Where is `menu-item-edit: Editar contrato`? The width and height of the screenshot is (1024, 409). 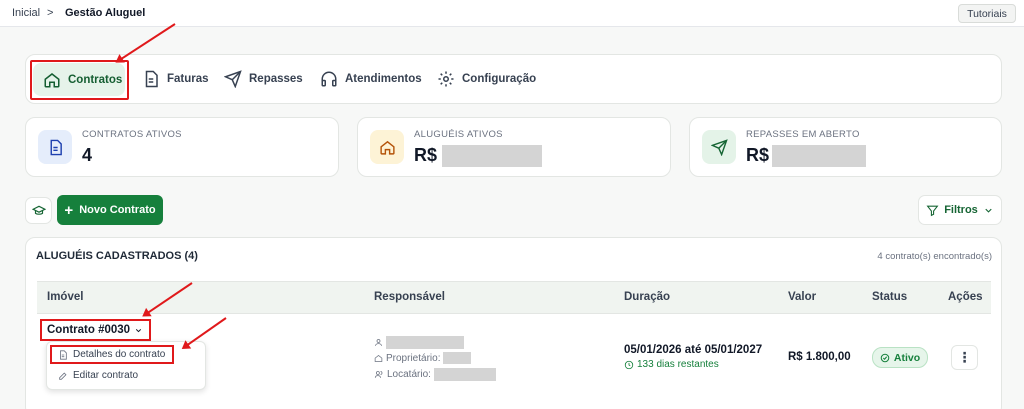 menu-item-edit: Editar contrato is located at coordinates (98, 375).